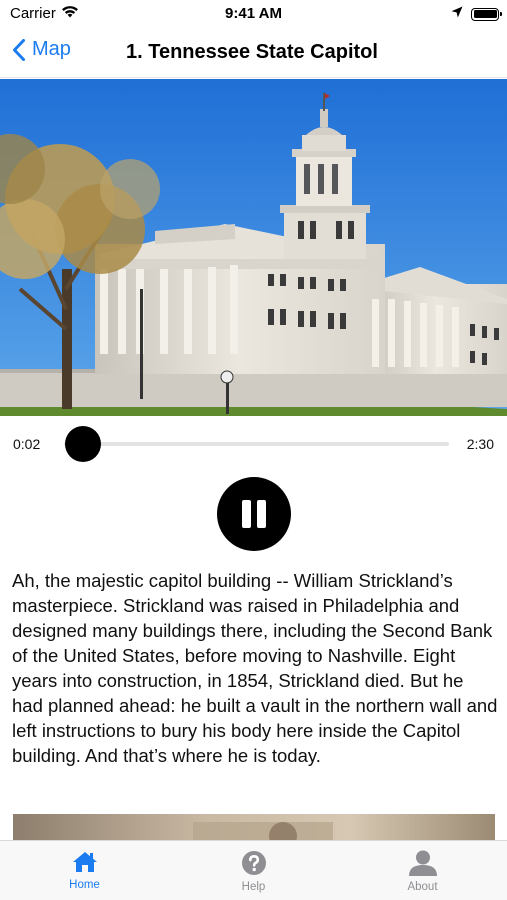 The height and width of the screenshot is (900, 507). I want to click on tab-help: Help, so click(253, 870).